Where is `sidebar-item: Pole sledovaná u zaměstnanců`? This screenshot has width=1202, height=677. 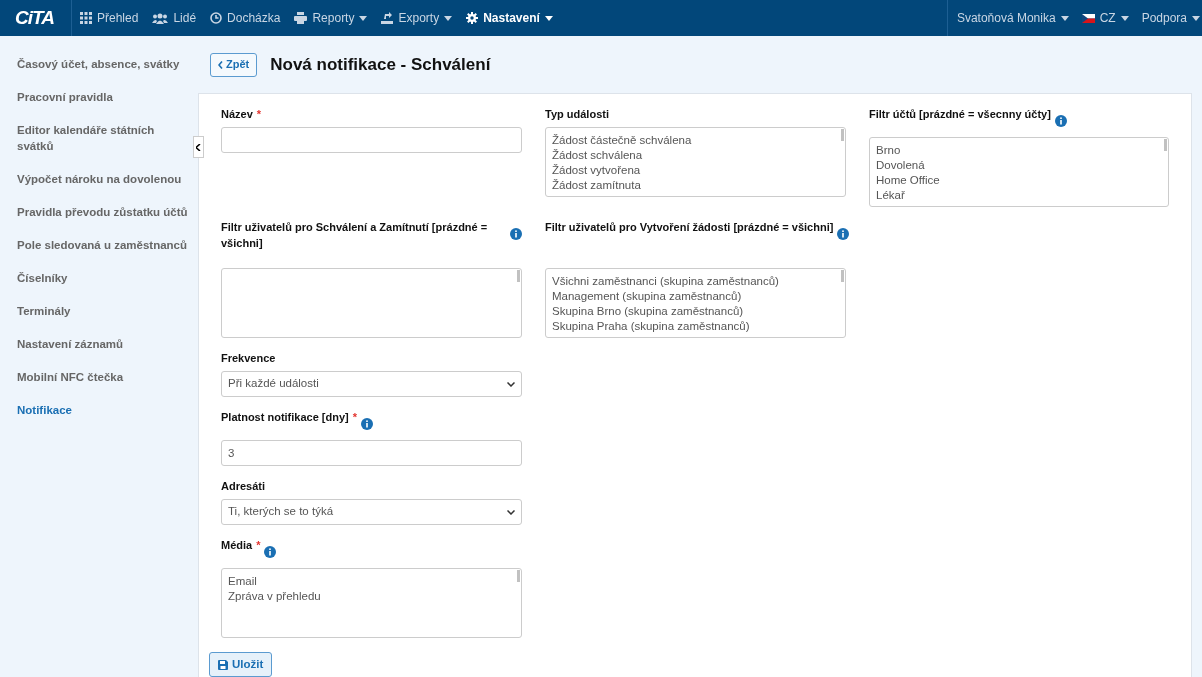
sidebar-item: Pole sledovaná u zaměstnanců is located at coordinates (103, 245).